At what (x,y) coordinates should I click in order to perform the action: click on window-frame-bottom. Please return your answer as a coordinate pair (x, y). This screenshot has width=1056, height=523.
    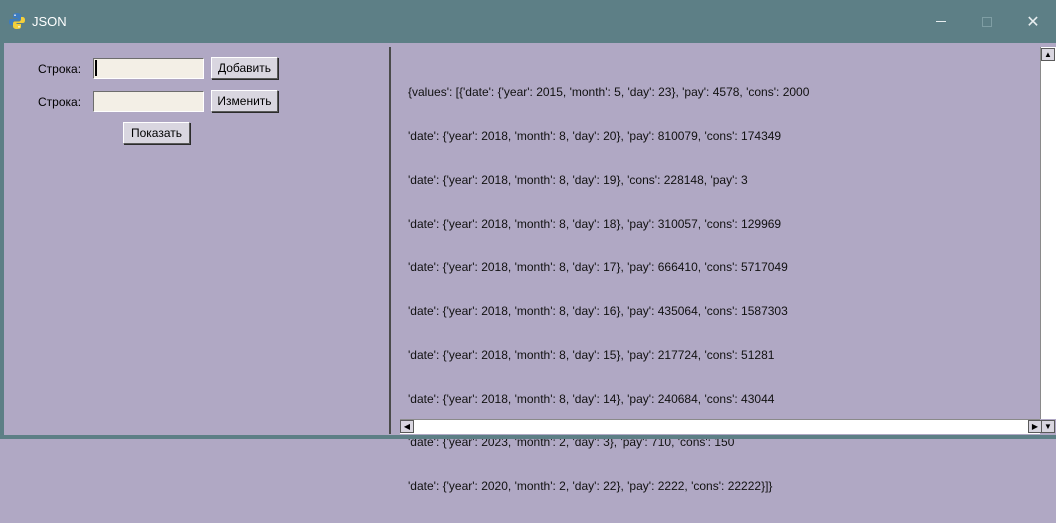
    Looking at the image, I should click on (528, 437).